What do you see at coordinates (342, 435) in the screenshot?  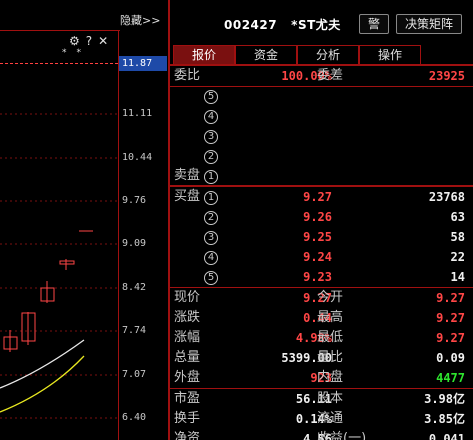 I see `stat-label: 收益(一)` at bounding box center [342, 435].